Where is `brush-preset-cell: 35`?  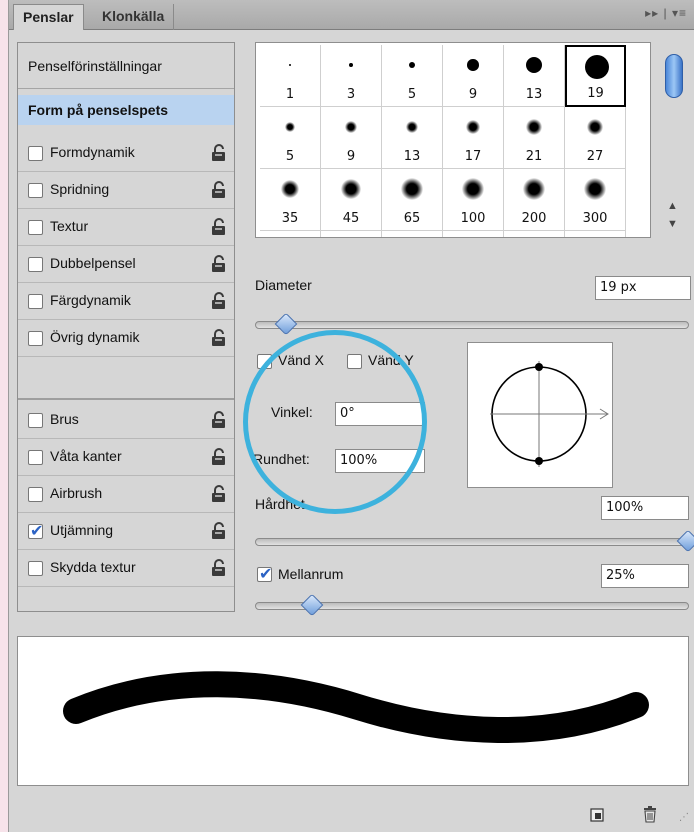
brush-preset-cell: 35 is located at coordinates (290, 200).